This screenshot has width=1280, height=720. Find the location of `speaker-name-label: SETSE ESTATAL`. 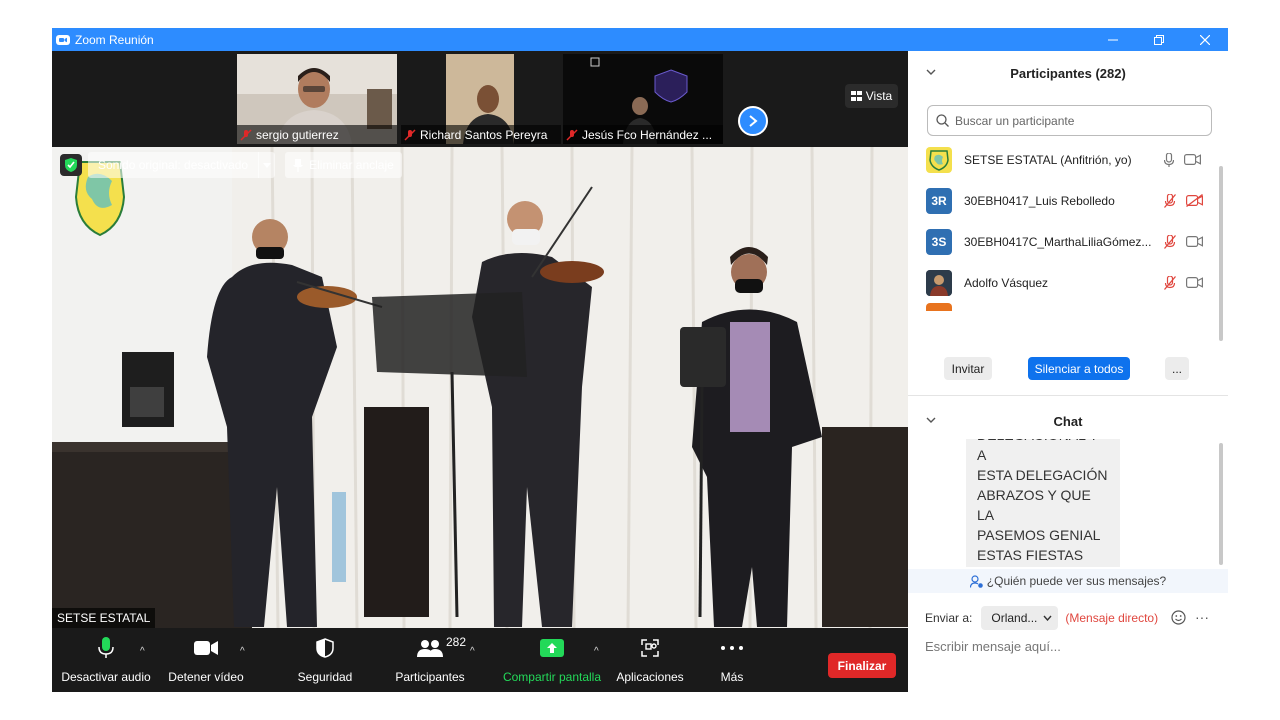

speaker-name-label: SETSE ESTATAL is located at coordinates (104, 618).